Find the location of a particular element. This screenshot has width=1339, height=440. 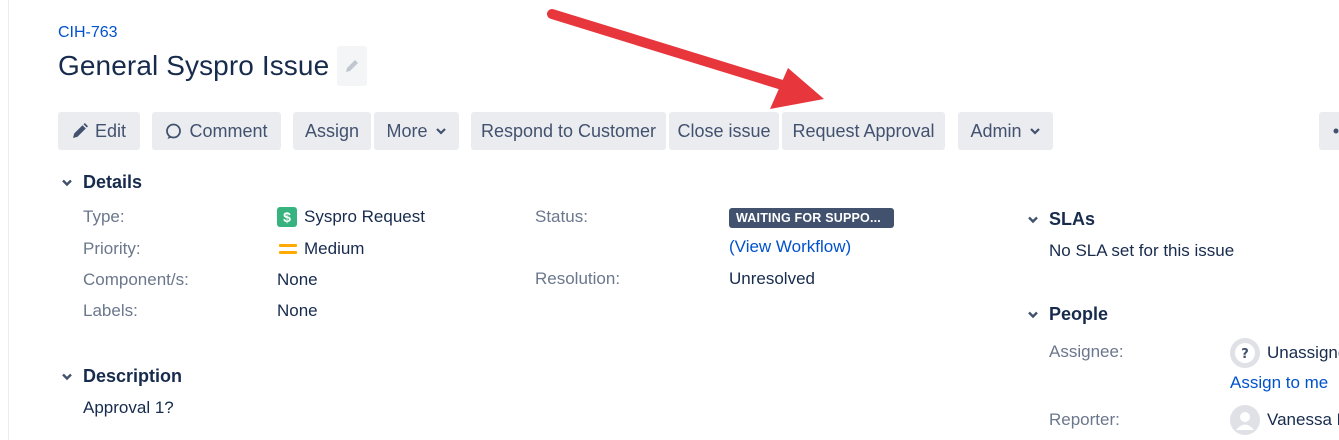

request-approval-label: Request Approval is located at coordinates (863, 130).